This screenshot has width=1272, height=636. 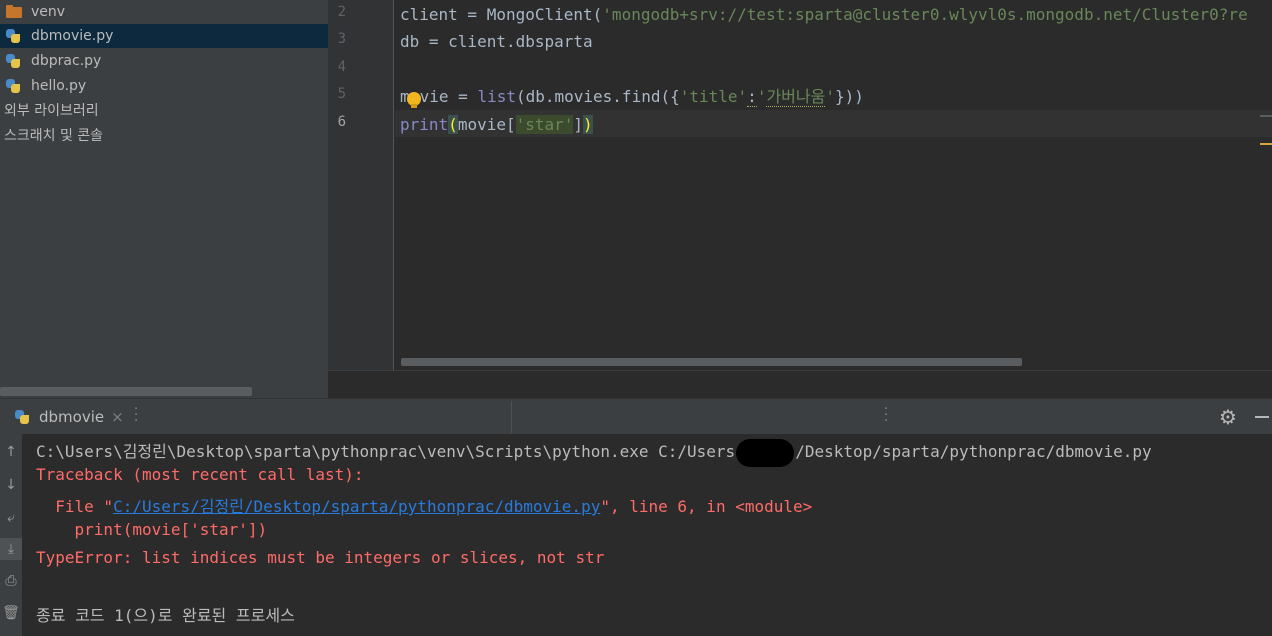 What do you see at coordinates (1228, 417) in the screenshot?
I see `gear-icon: ⚙` at bounding box center [1228, 417].